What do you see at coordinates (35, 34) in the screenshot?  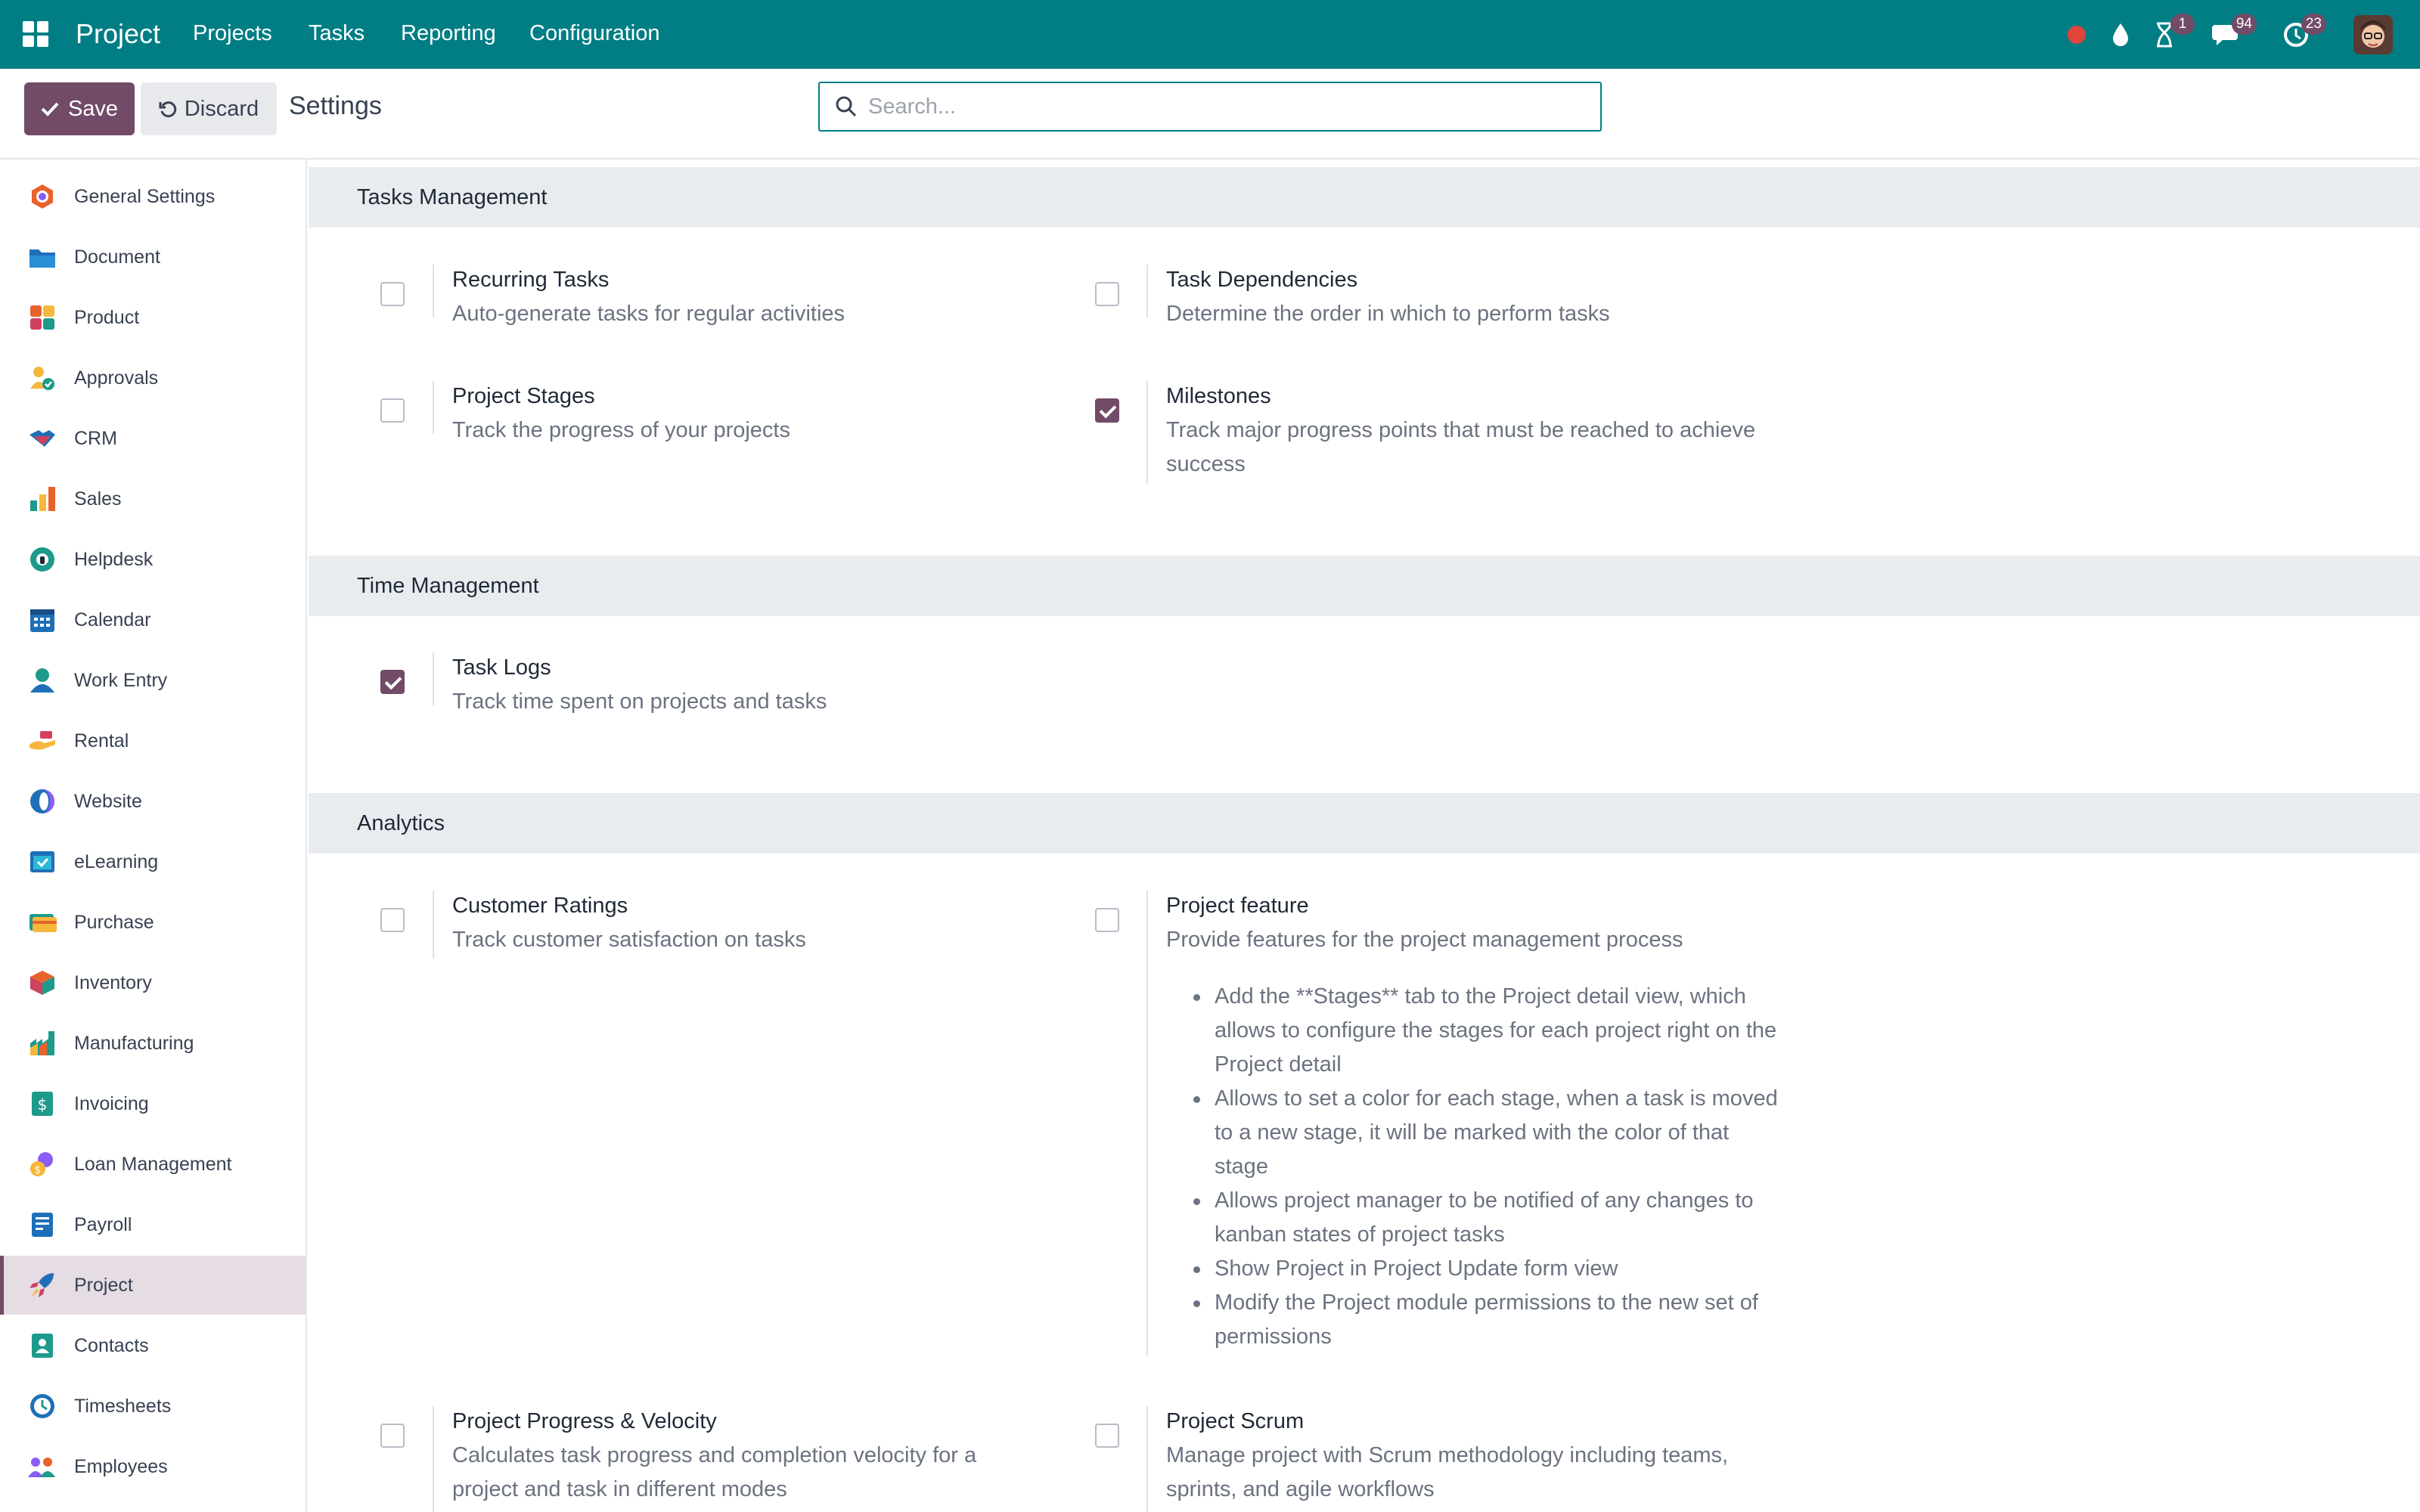 I see `apps-grid-icon` at bounding box center [35, 34].